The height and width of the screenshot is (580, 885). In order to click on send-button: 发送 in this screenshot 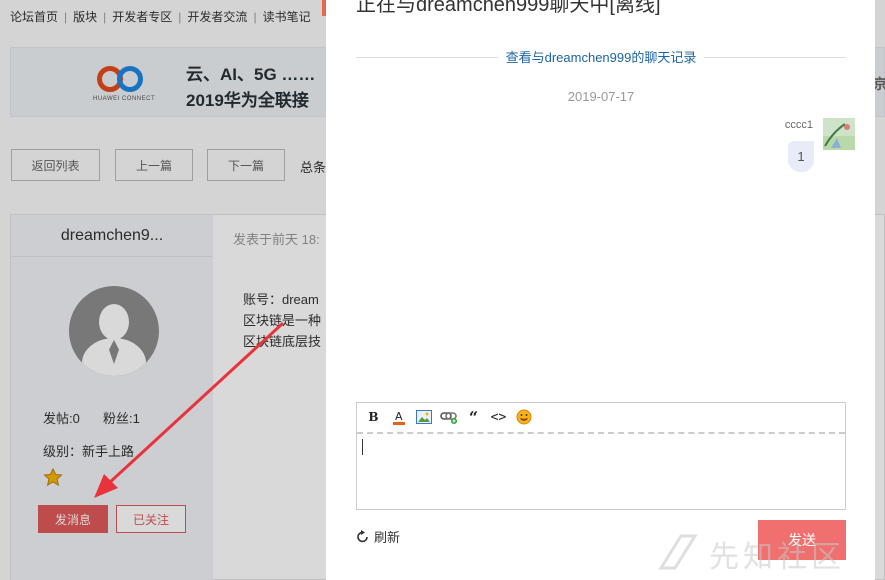, I will do `click(802, 540)`.